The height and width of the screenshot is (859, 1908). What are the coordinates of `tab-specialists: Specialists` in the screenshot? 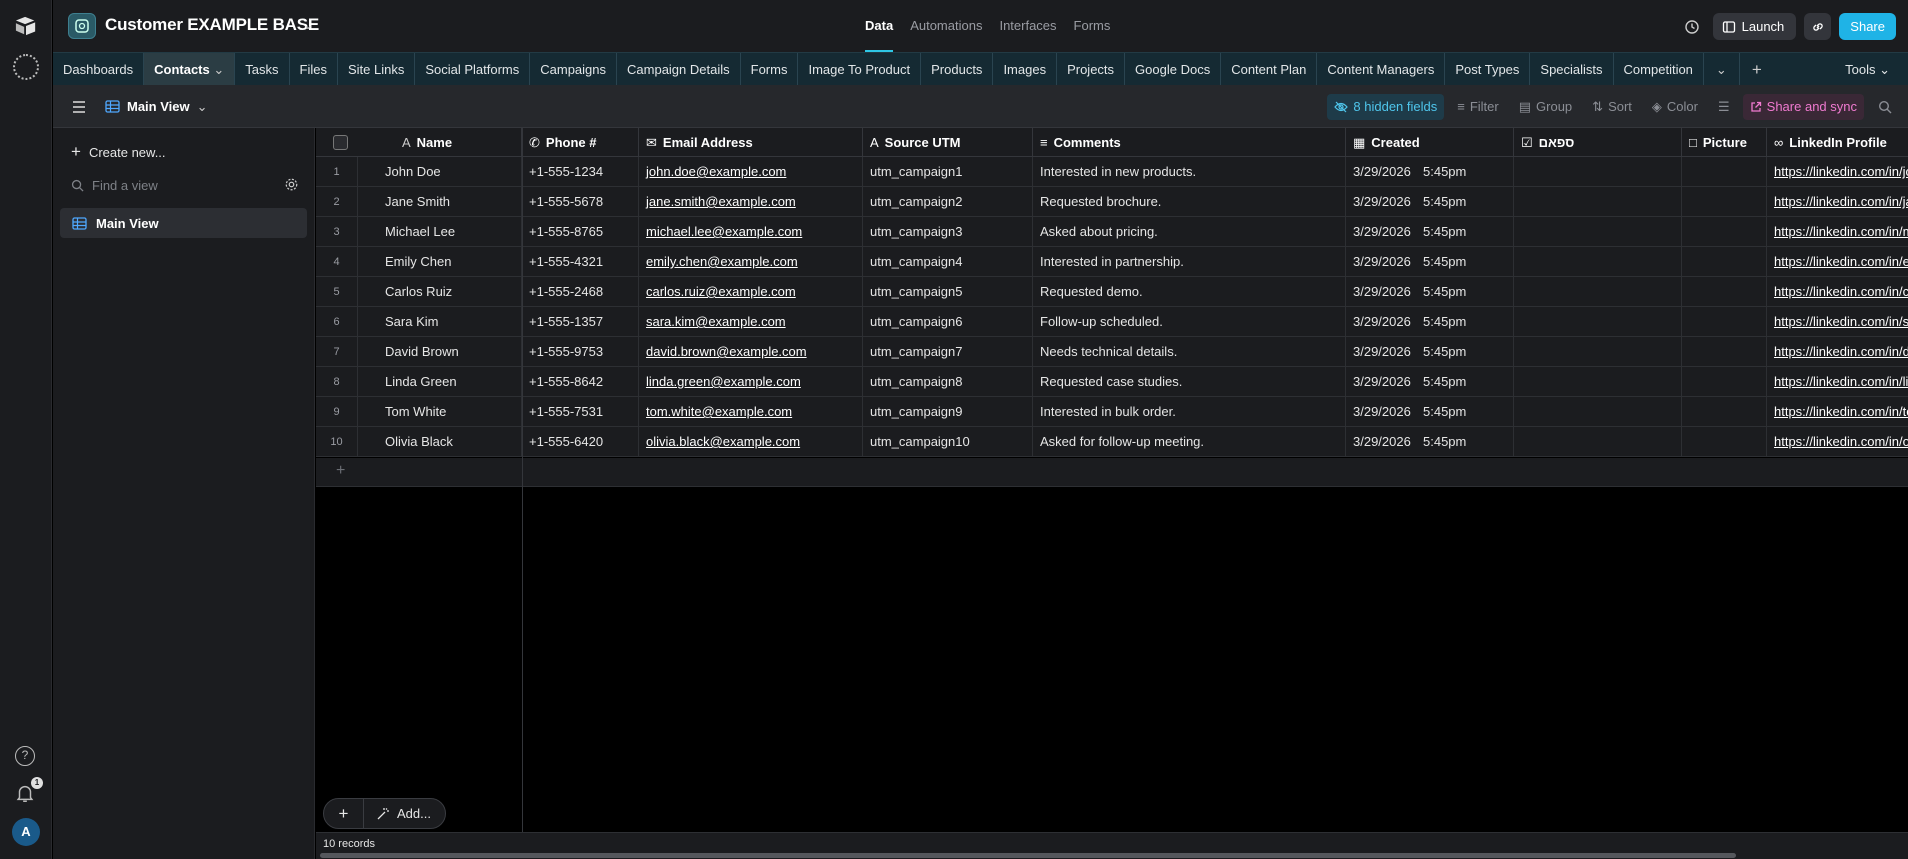 It's located at (1572, 69).